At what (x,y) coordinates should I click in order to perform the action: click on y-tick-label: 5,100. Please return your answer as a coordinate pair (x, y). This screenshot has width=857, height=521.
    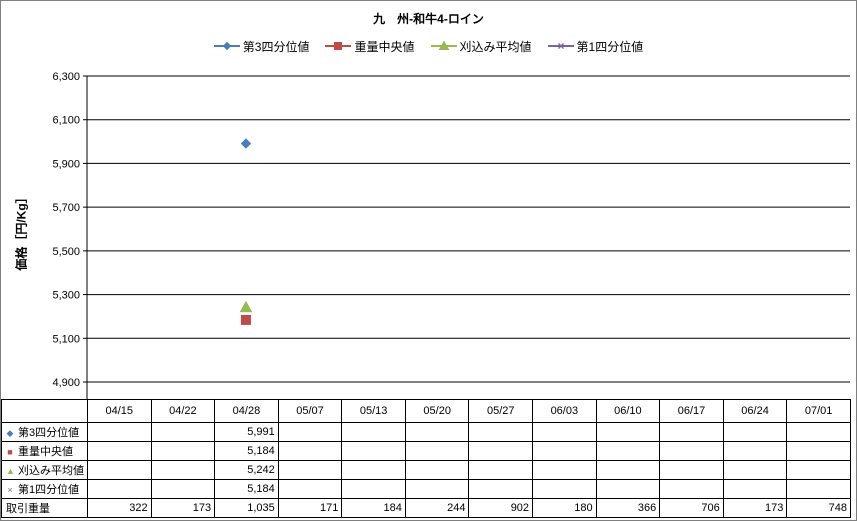
    Looking at the image, I should click on (66, 339).